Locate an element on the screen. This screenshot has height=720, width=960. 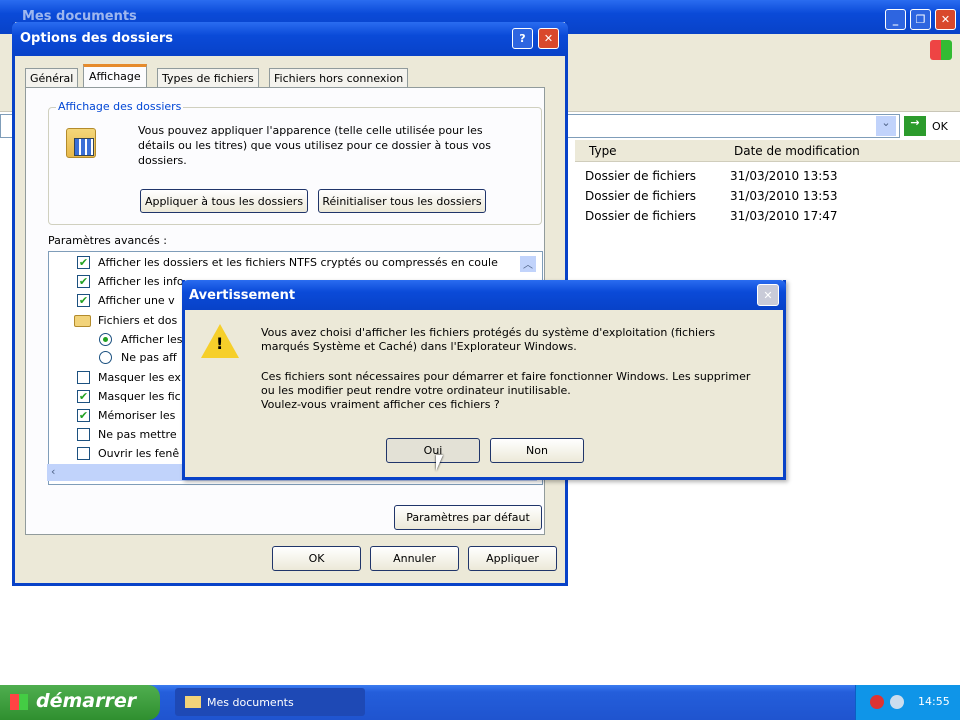
radio is located at coordinates (105, 357).